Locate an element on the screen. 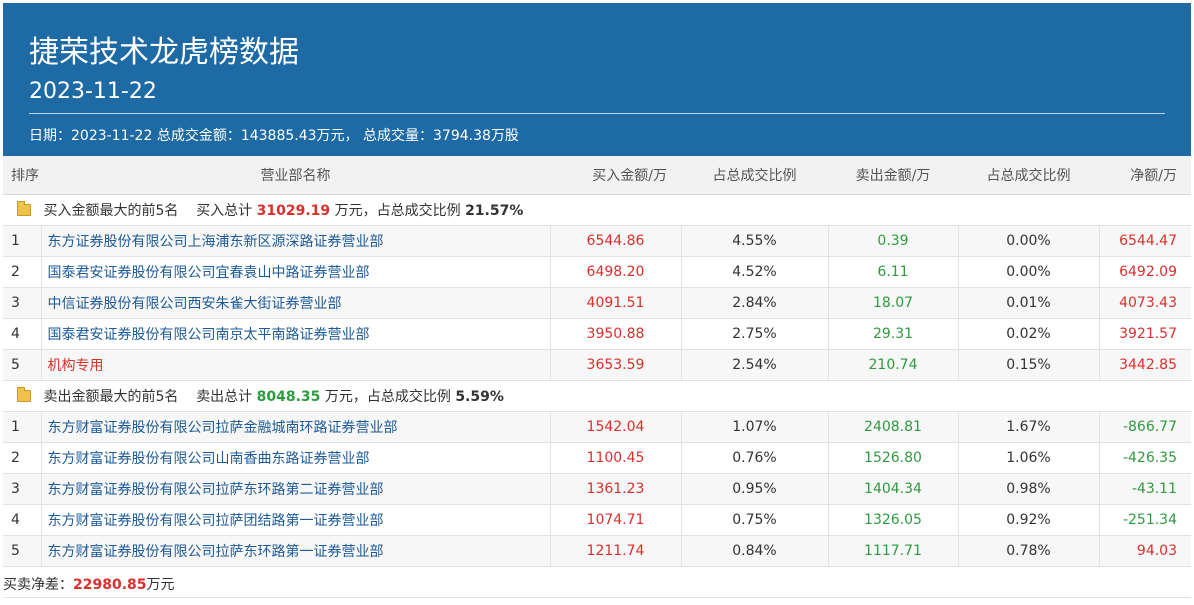 The image size is (1194, 605). sell-ratio: 0.00% is located at coordinates (1029, 272).